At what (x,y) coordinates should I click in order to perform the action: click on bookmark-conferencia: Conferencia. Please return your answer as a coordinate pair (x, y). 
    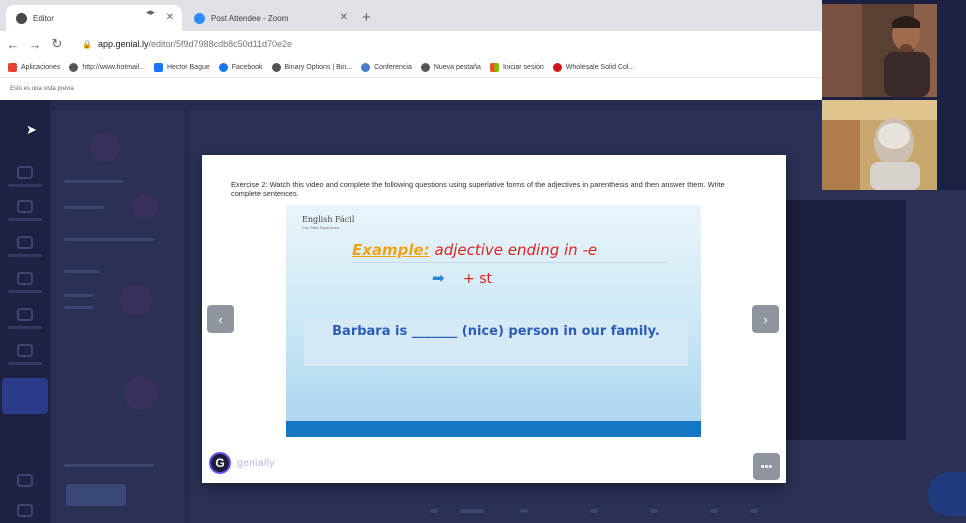
    Looking at the image, I should click on (386, 67).